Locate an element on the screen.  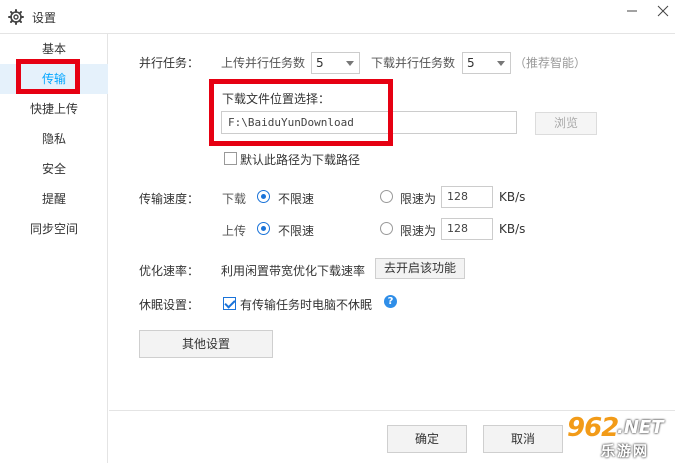
ok-button: 确定 is located at coordinates (427, 439).